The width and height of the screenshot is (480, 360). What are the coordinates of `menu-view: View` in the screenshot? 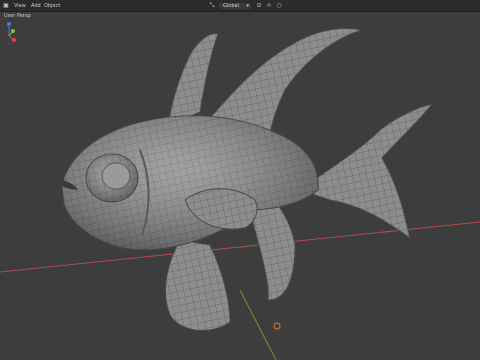 It's located at (20, 6).